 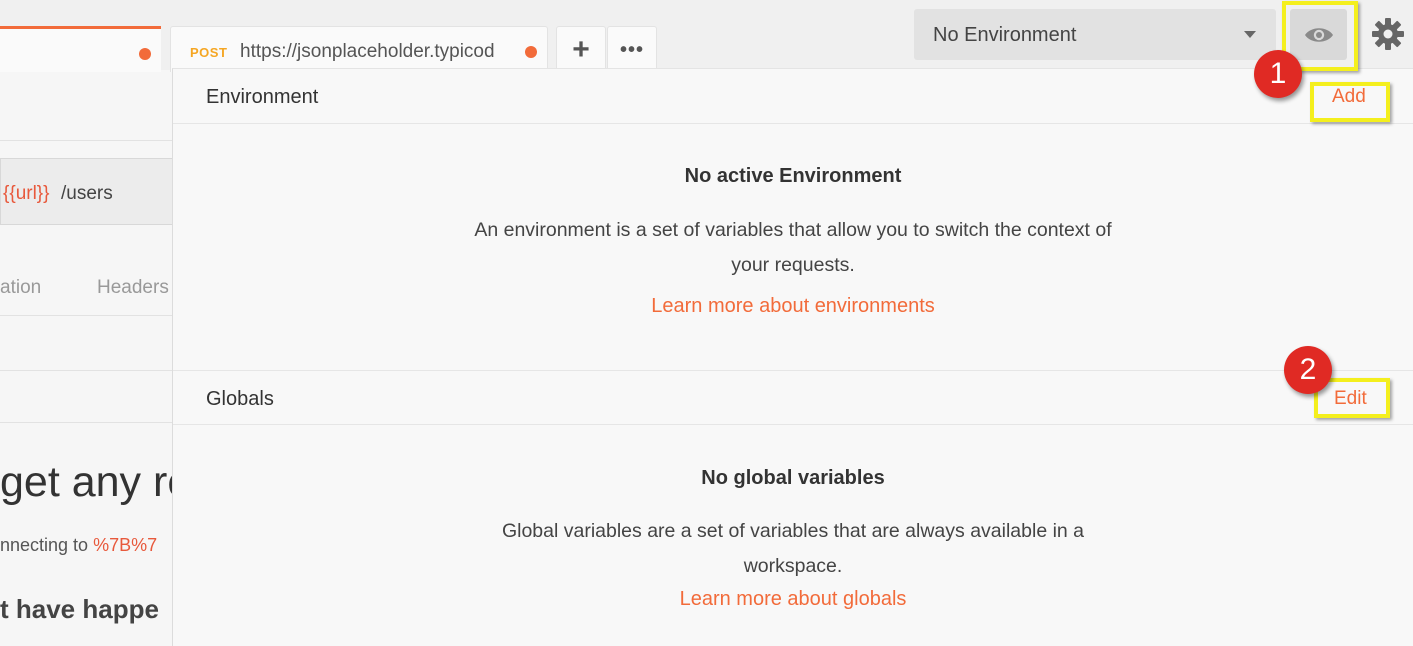 I want to click on url-path: /users, so click(x=87, y=193).